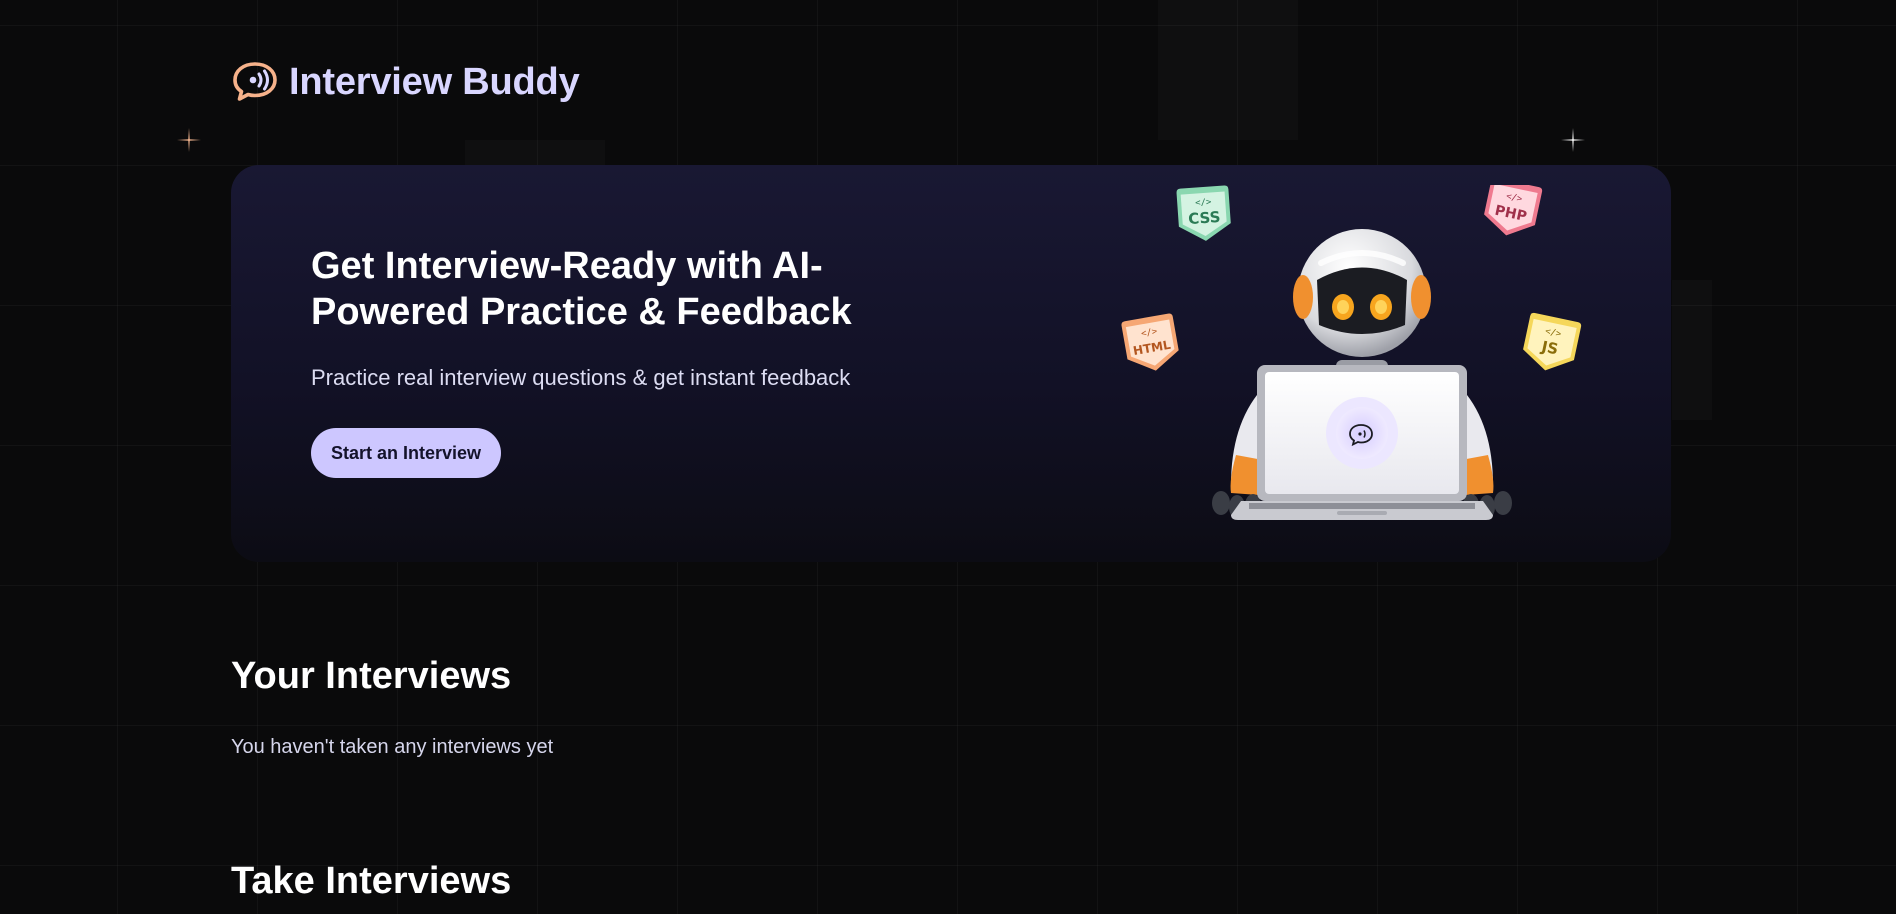 Image resolution: width=1896 pixels, height=914 pixels. Describe the element at coordinates (1549, 347) in the screenshot. I see `svg-text: JS` at that location.